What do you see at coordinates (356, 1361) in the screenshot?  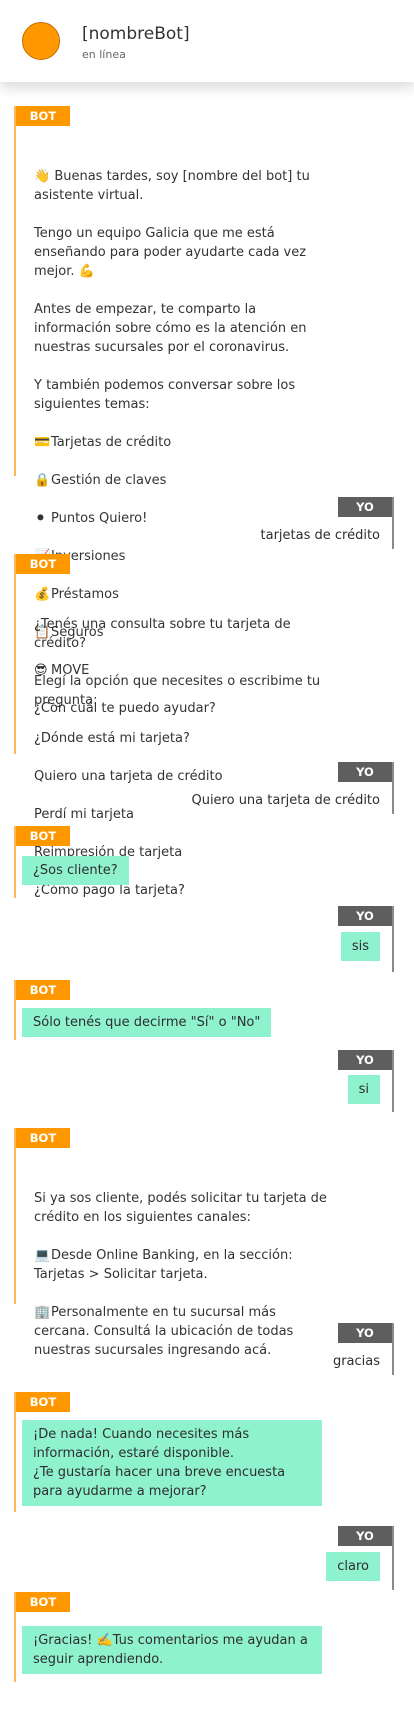 I see `user-text: gracias` at bounding box center [356, 1361].